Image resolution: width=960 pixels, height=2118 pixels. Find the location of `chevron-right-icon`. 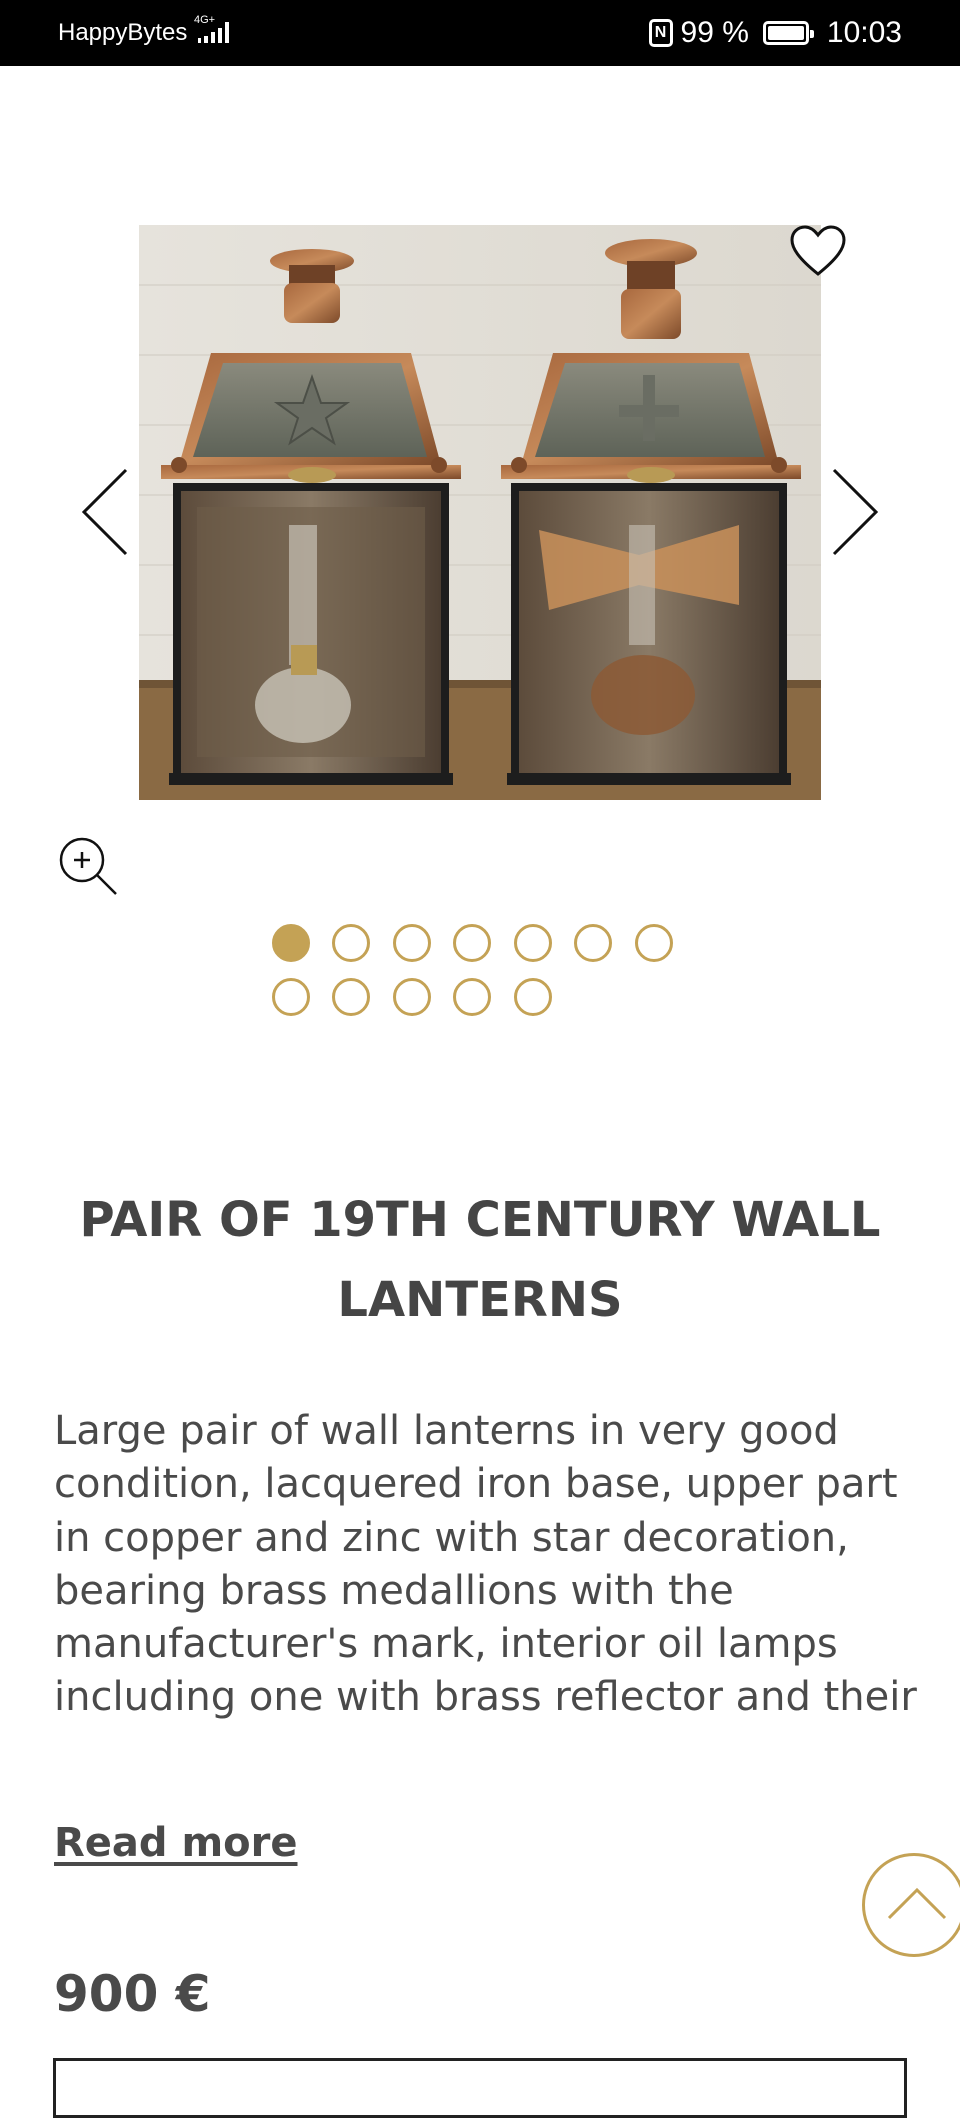

chevron-right-icon is located at coordinates (855, 512).